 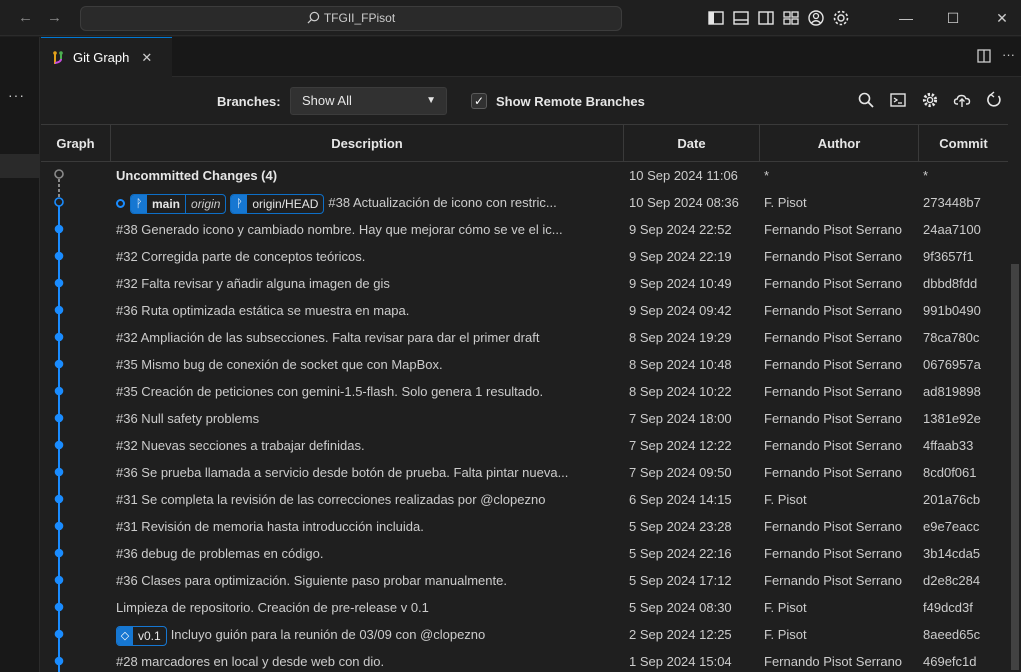 What do you see at coordinates (680, 634) in the screenshot?
I see `commit-date: 2 Sep 2024 12:25` at bounding box center [680, 634].